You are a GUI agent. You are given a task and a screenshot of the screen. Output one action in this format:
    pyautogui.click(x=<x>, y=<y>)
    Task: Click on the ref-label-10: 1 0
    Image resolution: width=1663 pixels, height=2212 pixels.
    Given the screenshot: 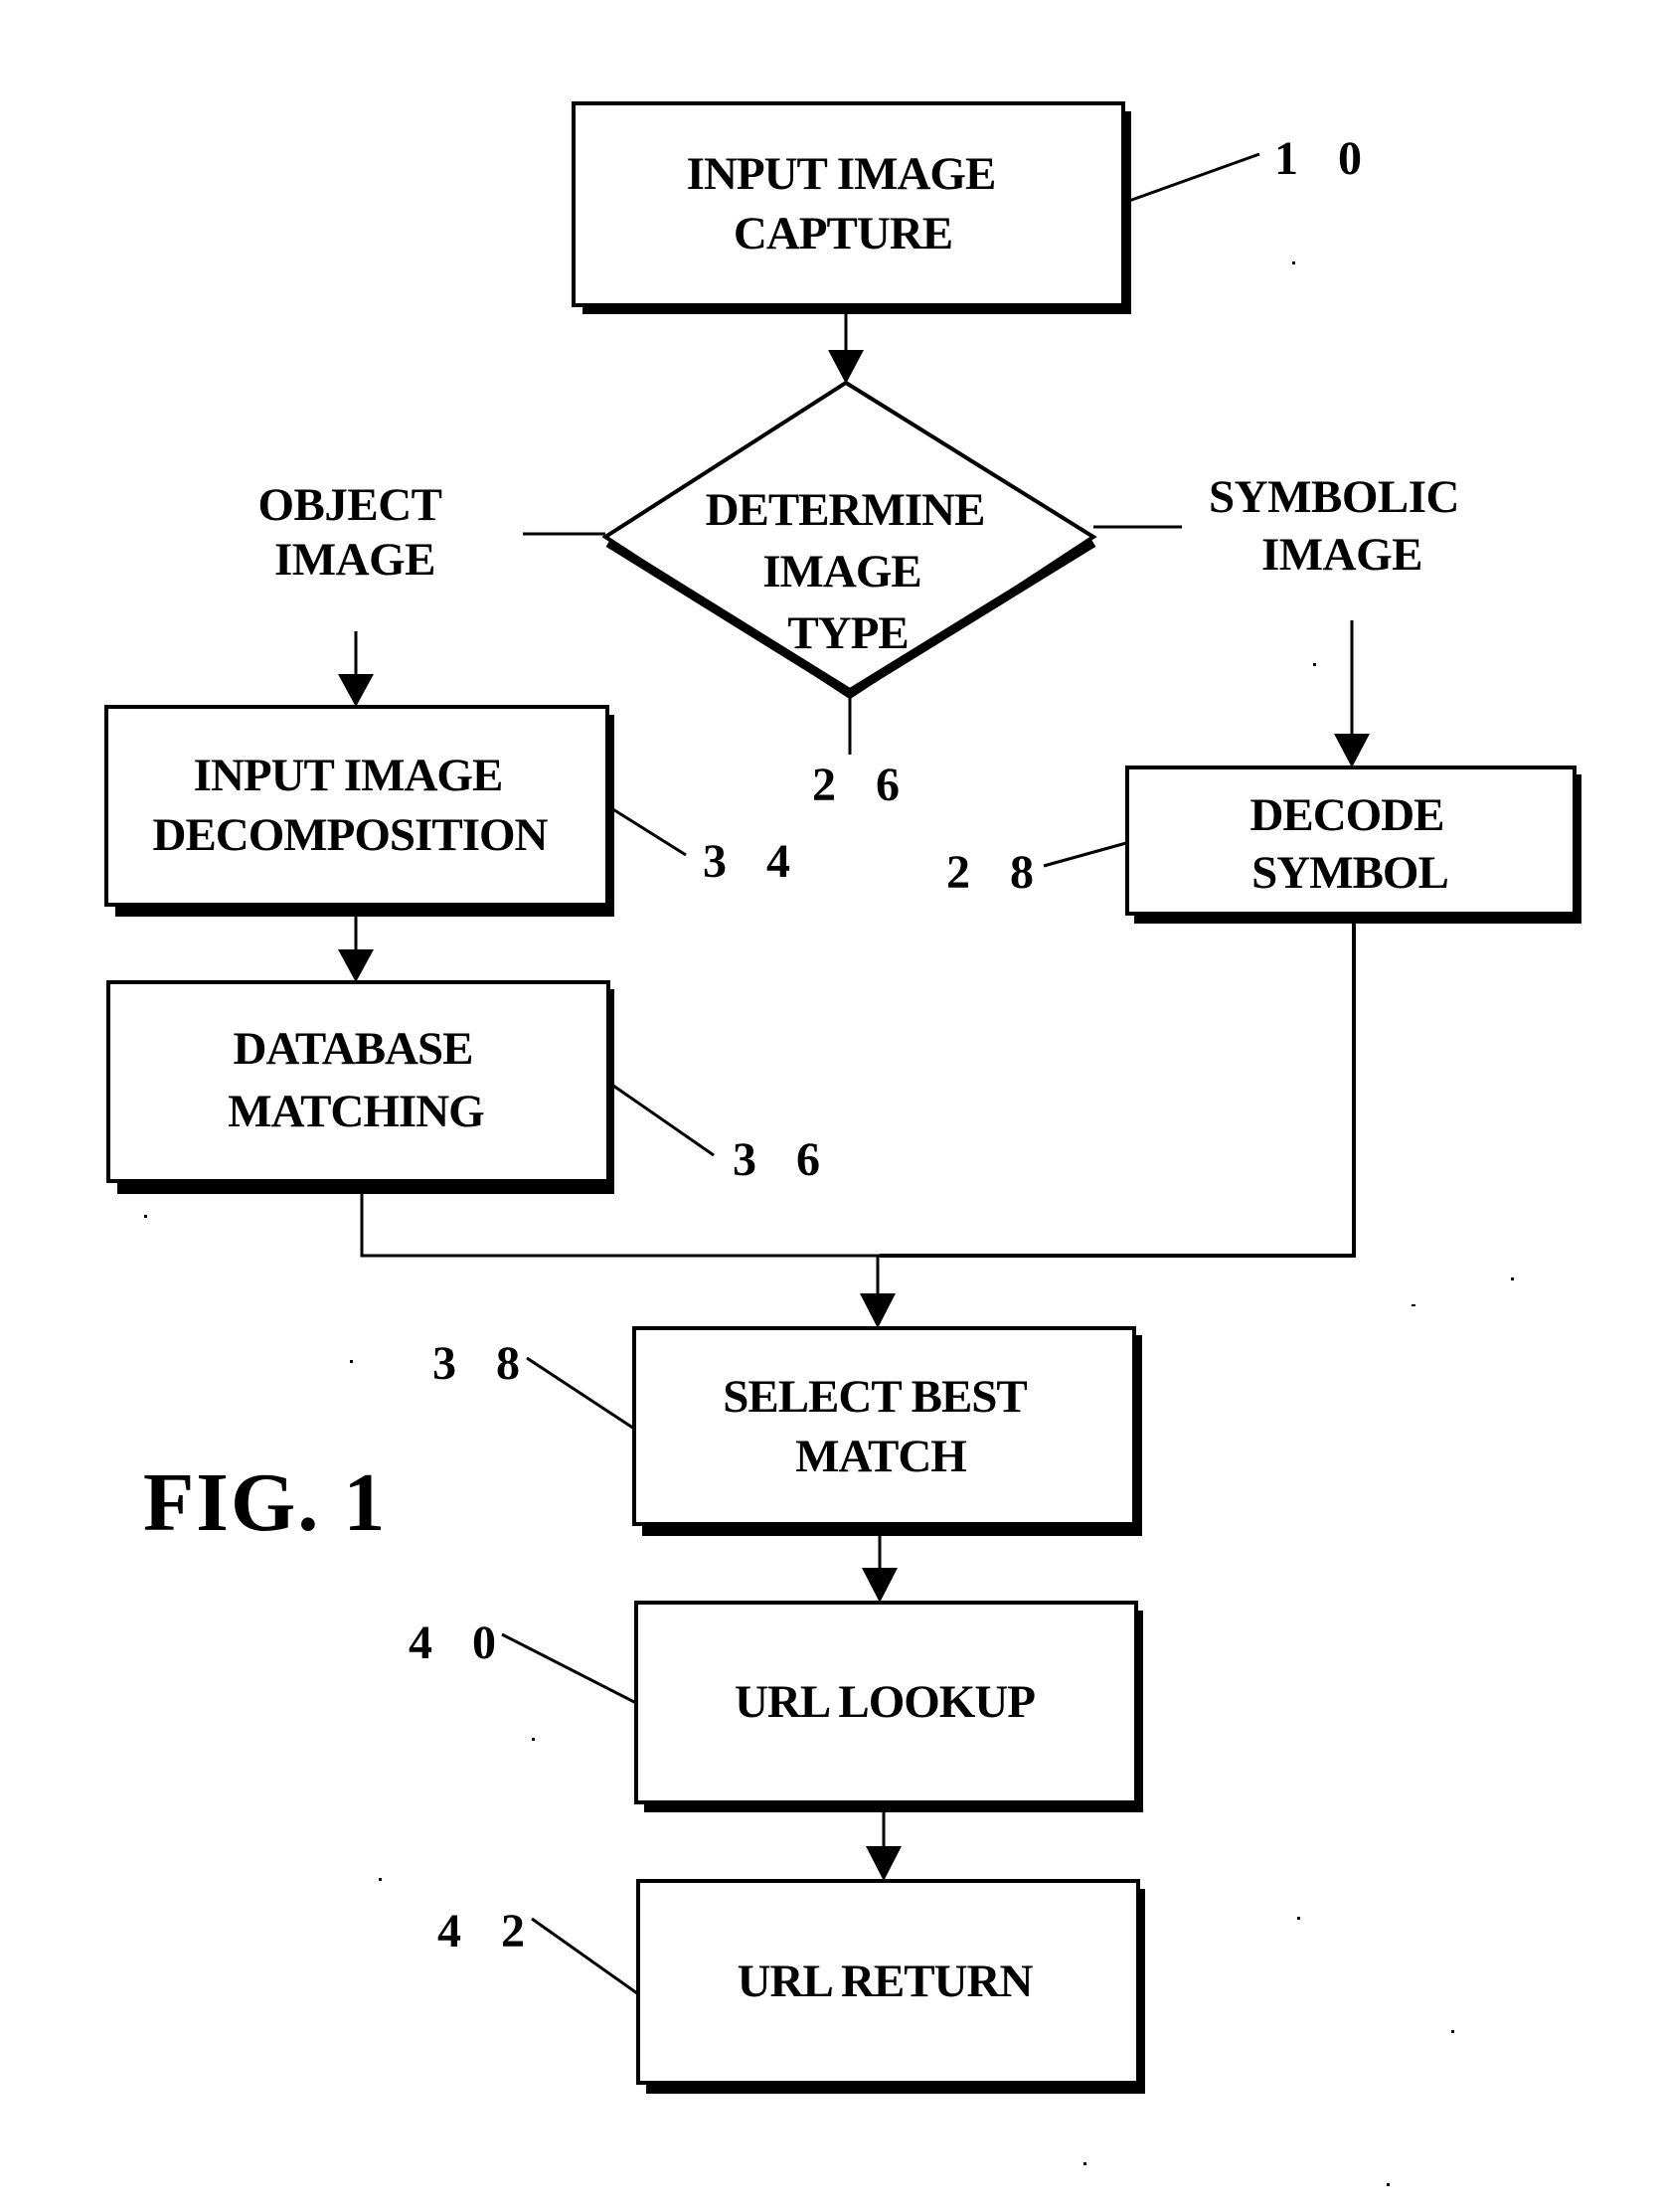 What is the action you would take?
    pyautogui.click(x=1325, y=158)
    